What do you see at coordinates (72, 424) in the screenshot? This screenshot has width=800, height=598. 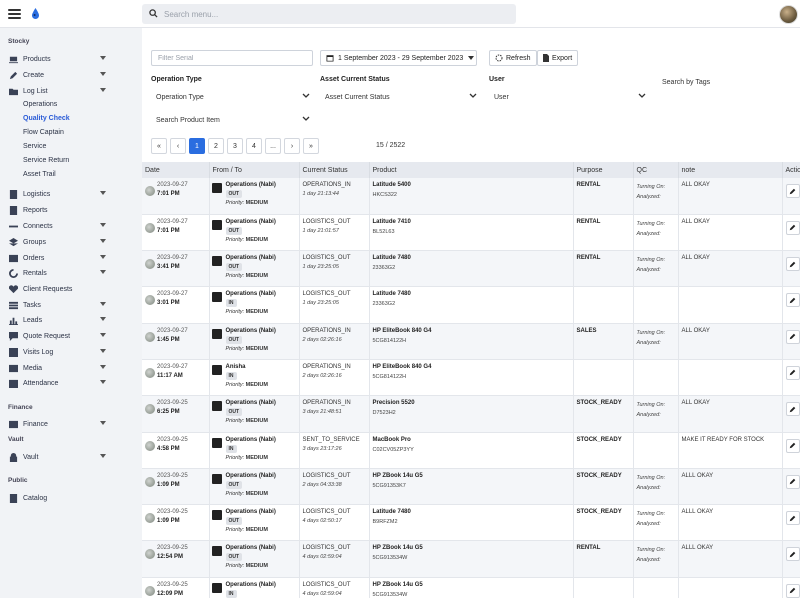 I see `sidebar-item-finance: Finance` at bounding box center [72, 424].